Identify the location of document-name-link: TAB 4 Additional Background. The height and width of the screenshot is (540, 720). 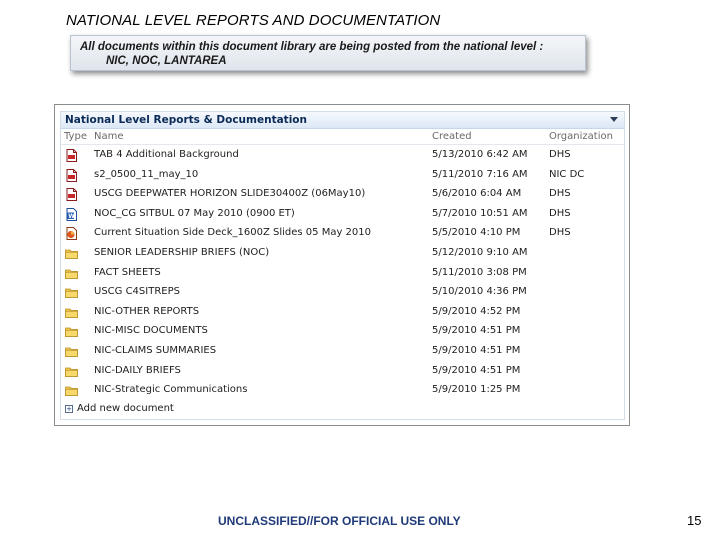
(166, 154).